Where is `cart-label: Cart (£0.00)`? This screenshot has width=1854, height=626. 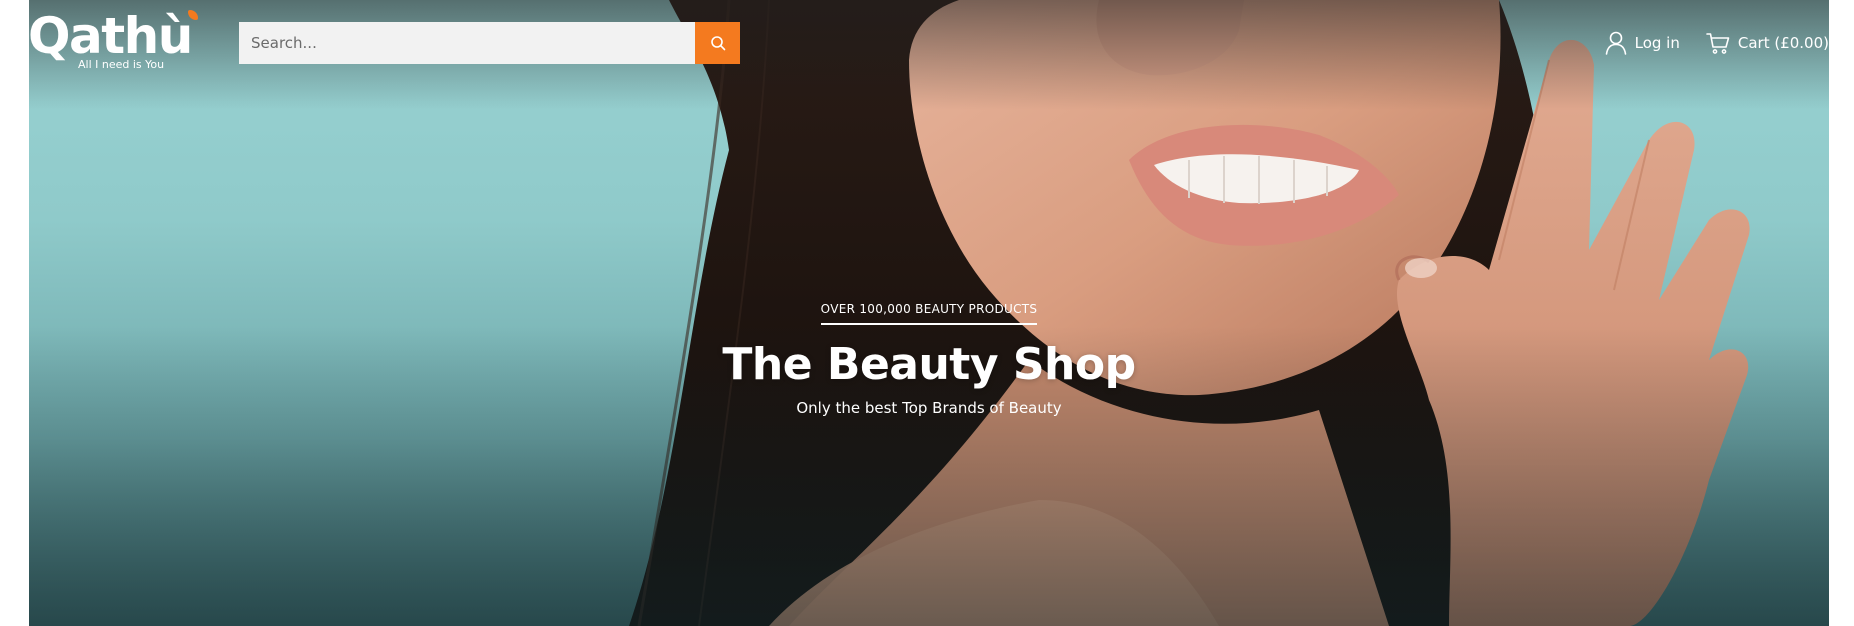
cart-label: Cart (£0.00) is located at coordinates (1783, 43).